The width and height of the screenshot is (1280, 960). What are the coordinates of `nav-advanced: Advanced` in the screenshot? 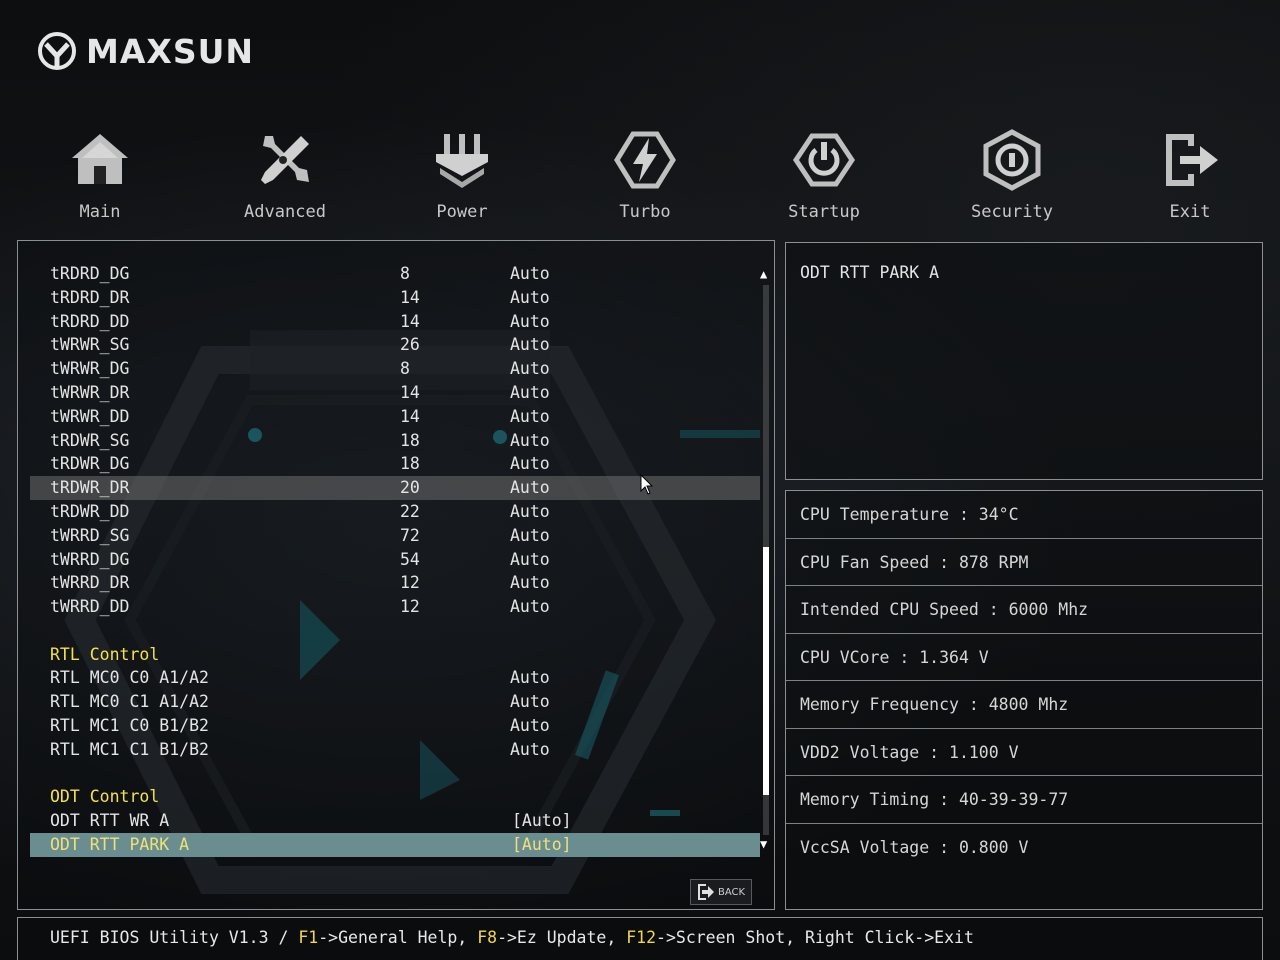 It's located at (285, 175).